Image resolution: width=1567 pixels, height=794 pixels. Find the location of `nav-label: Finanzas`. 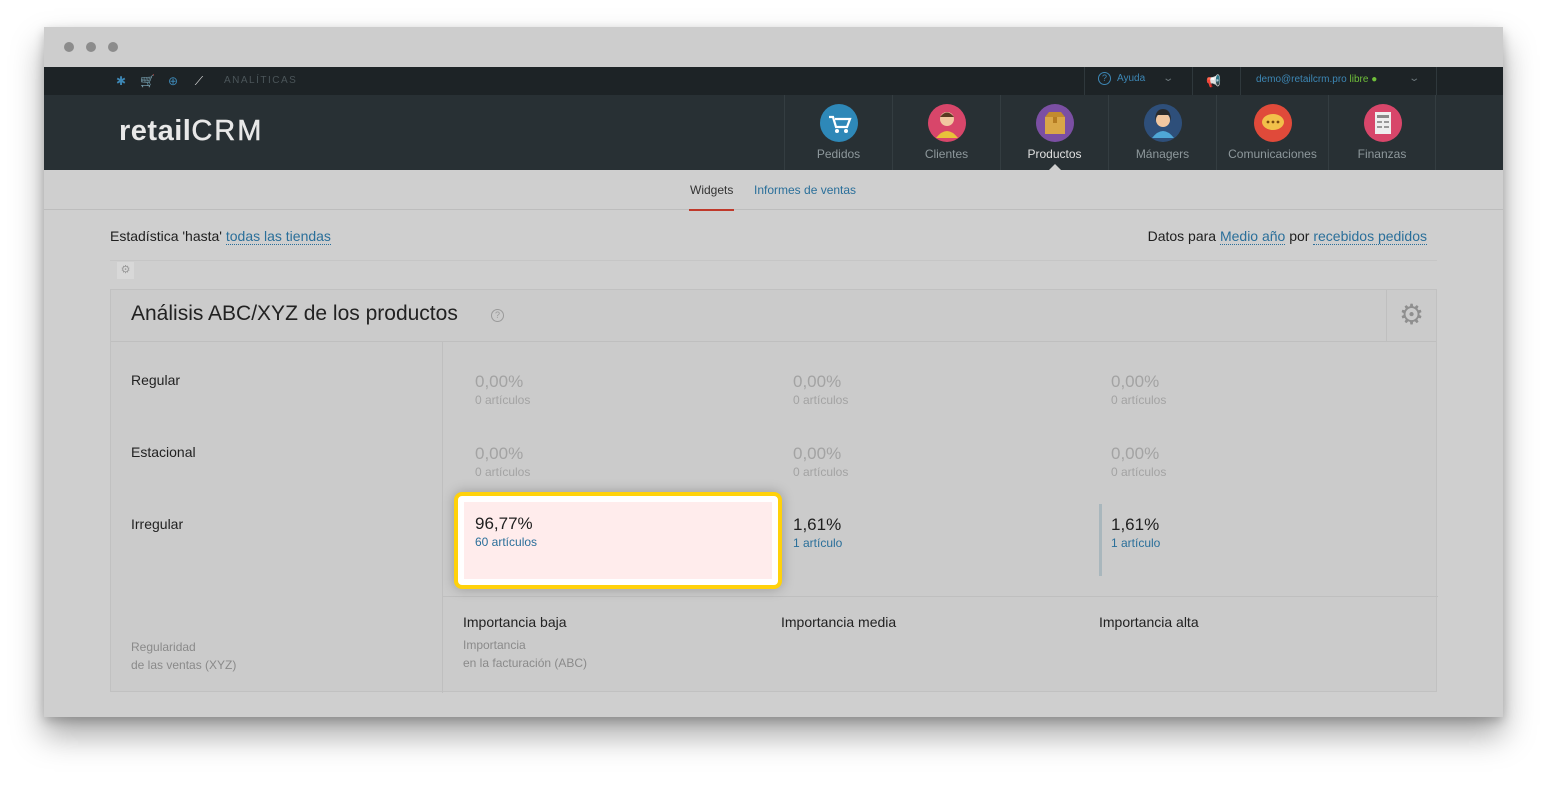

nav-label: Finanzas is located at coordinates (1382, 154).